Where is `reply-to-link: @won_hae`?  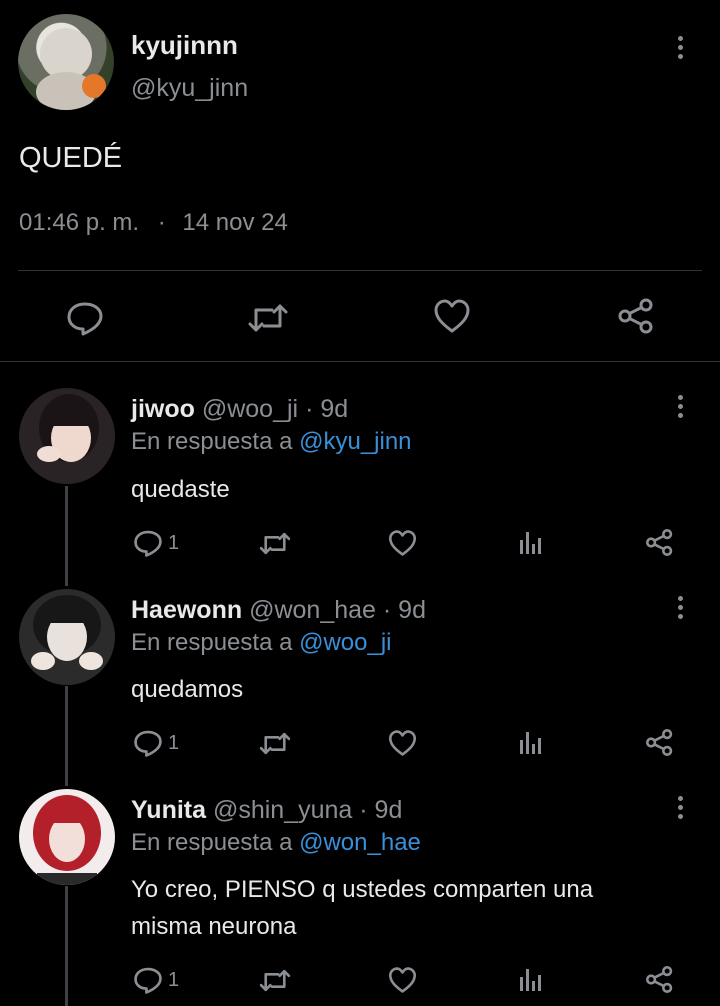
reply-to-link: @won_hae is located at coordinates (360, 842).